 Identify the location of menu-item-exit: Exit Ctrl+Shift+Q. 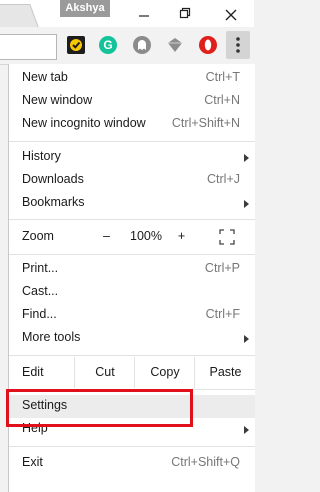
(132, 463).